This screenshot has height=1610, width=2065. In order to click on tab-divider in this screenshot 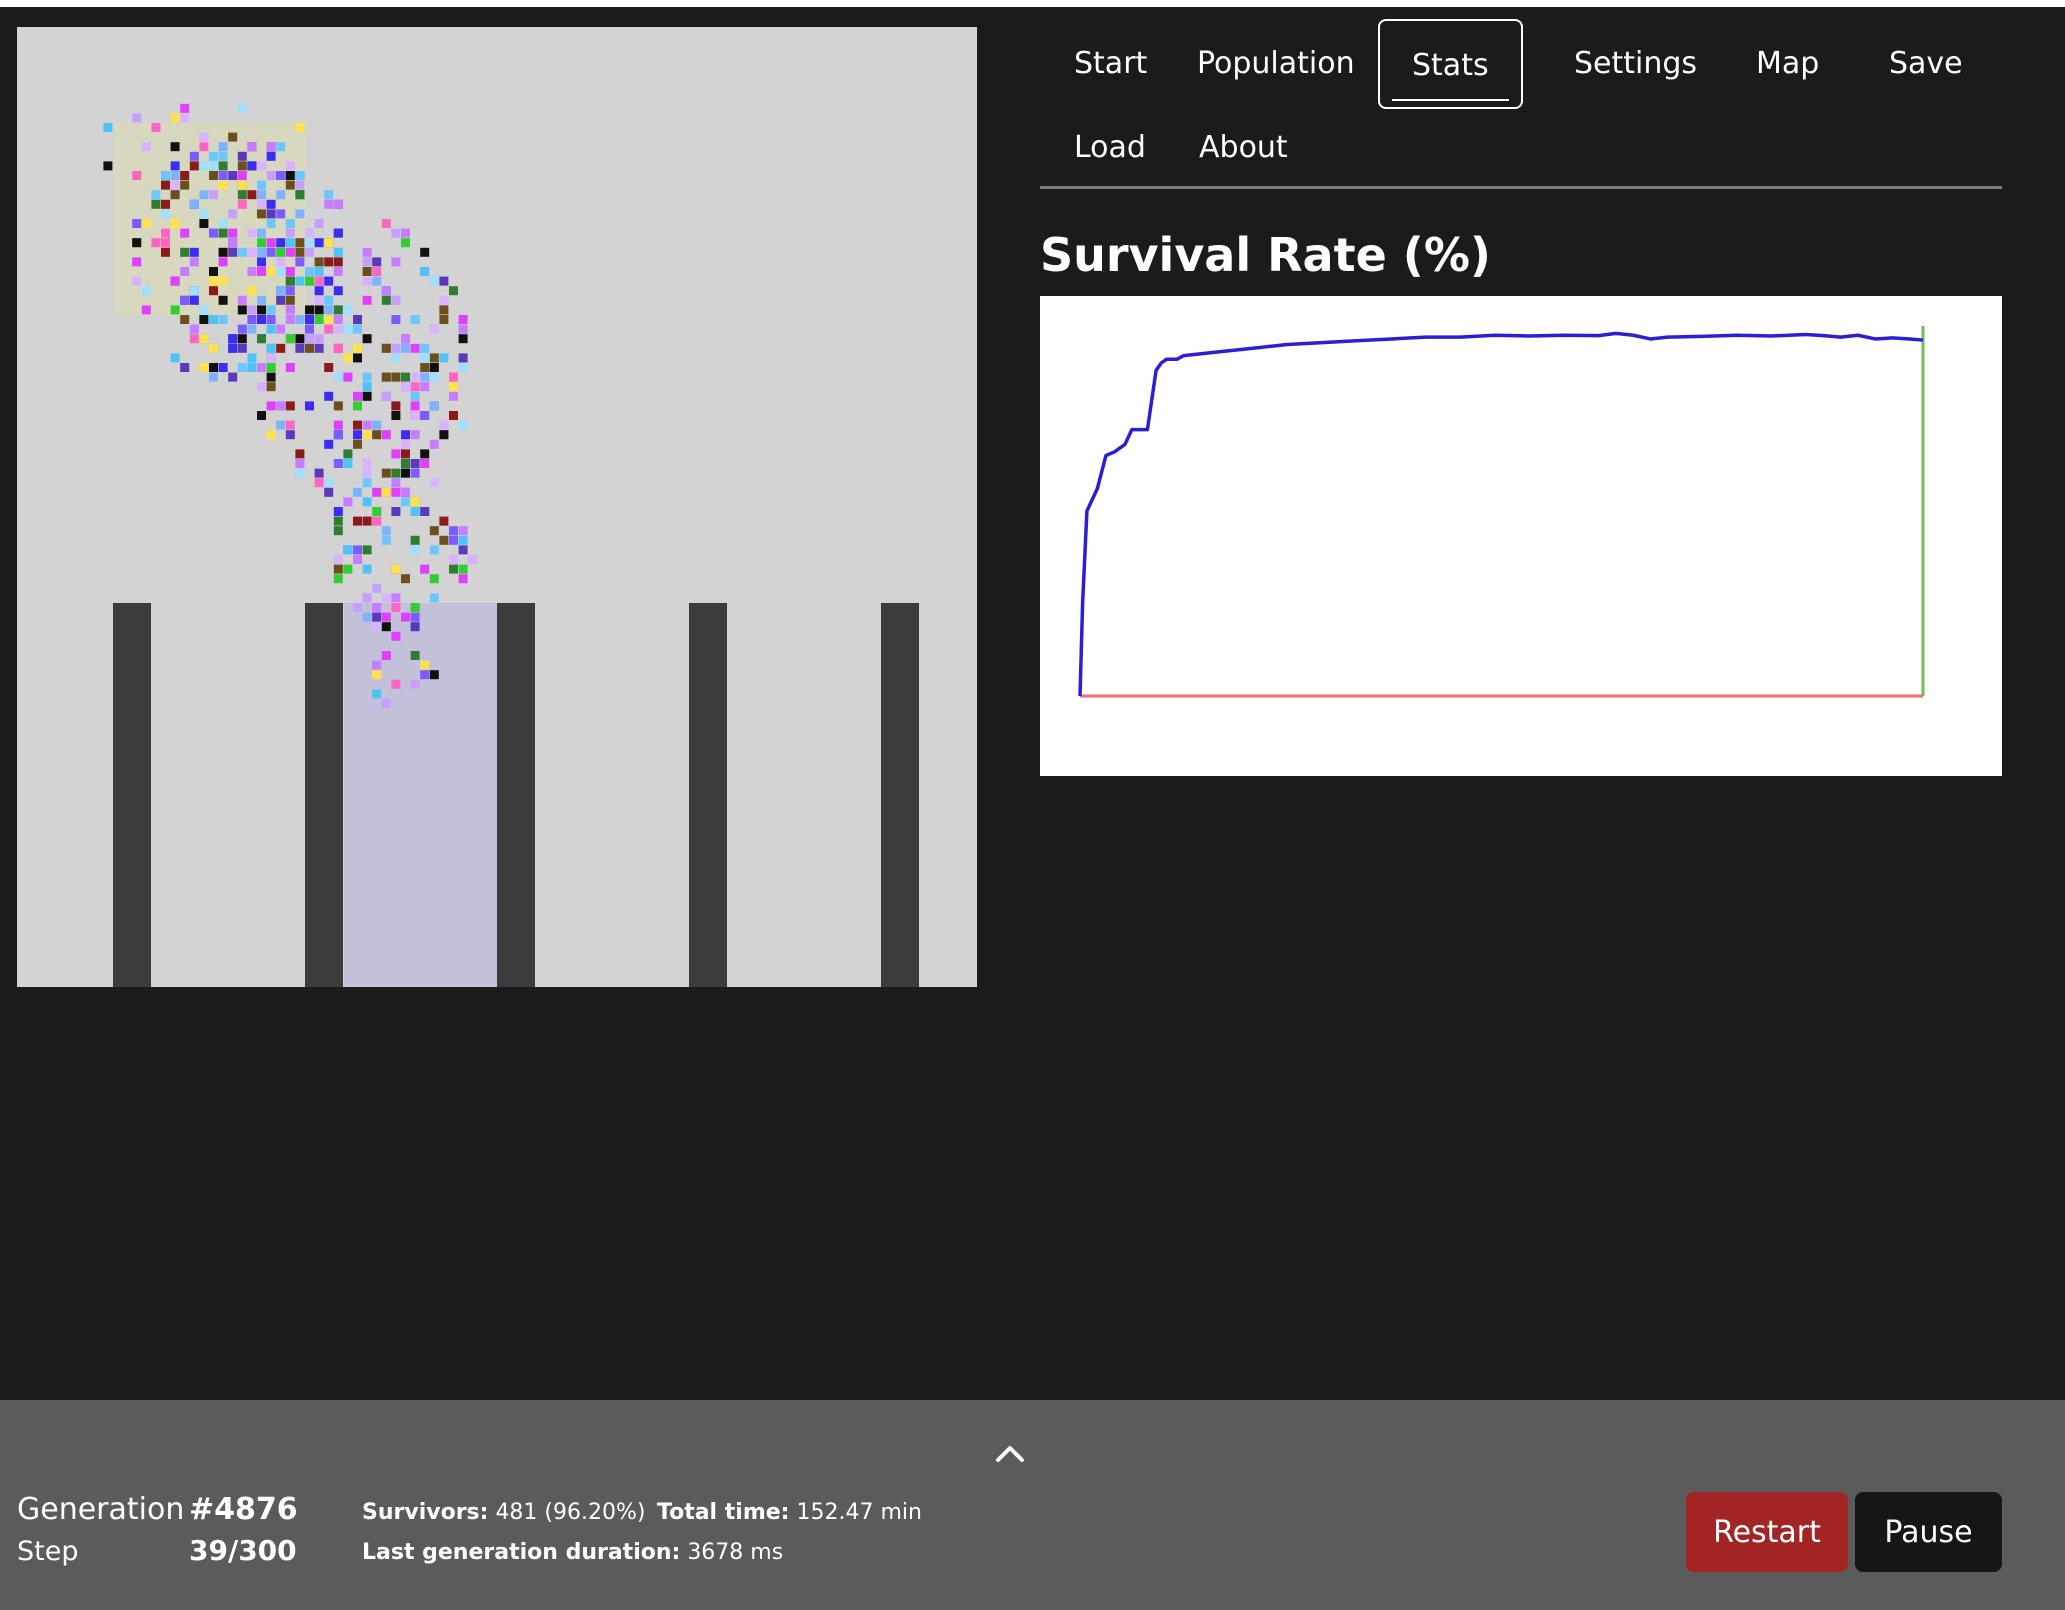, I will do `click(1521, 187)`.